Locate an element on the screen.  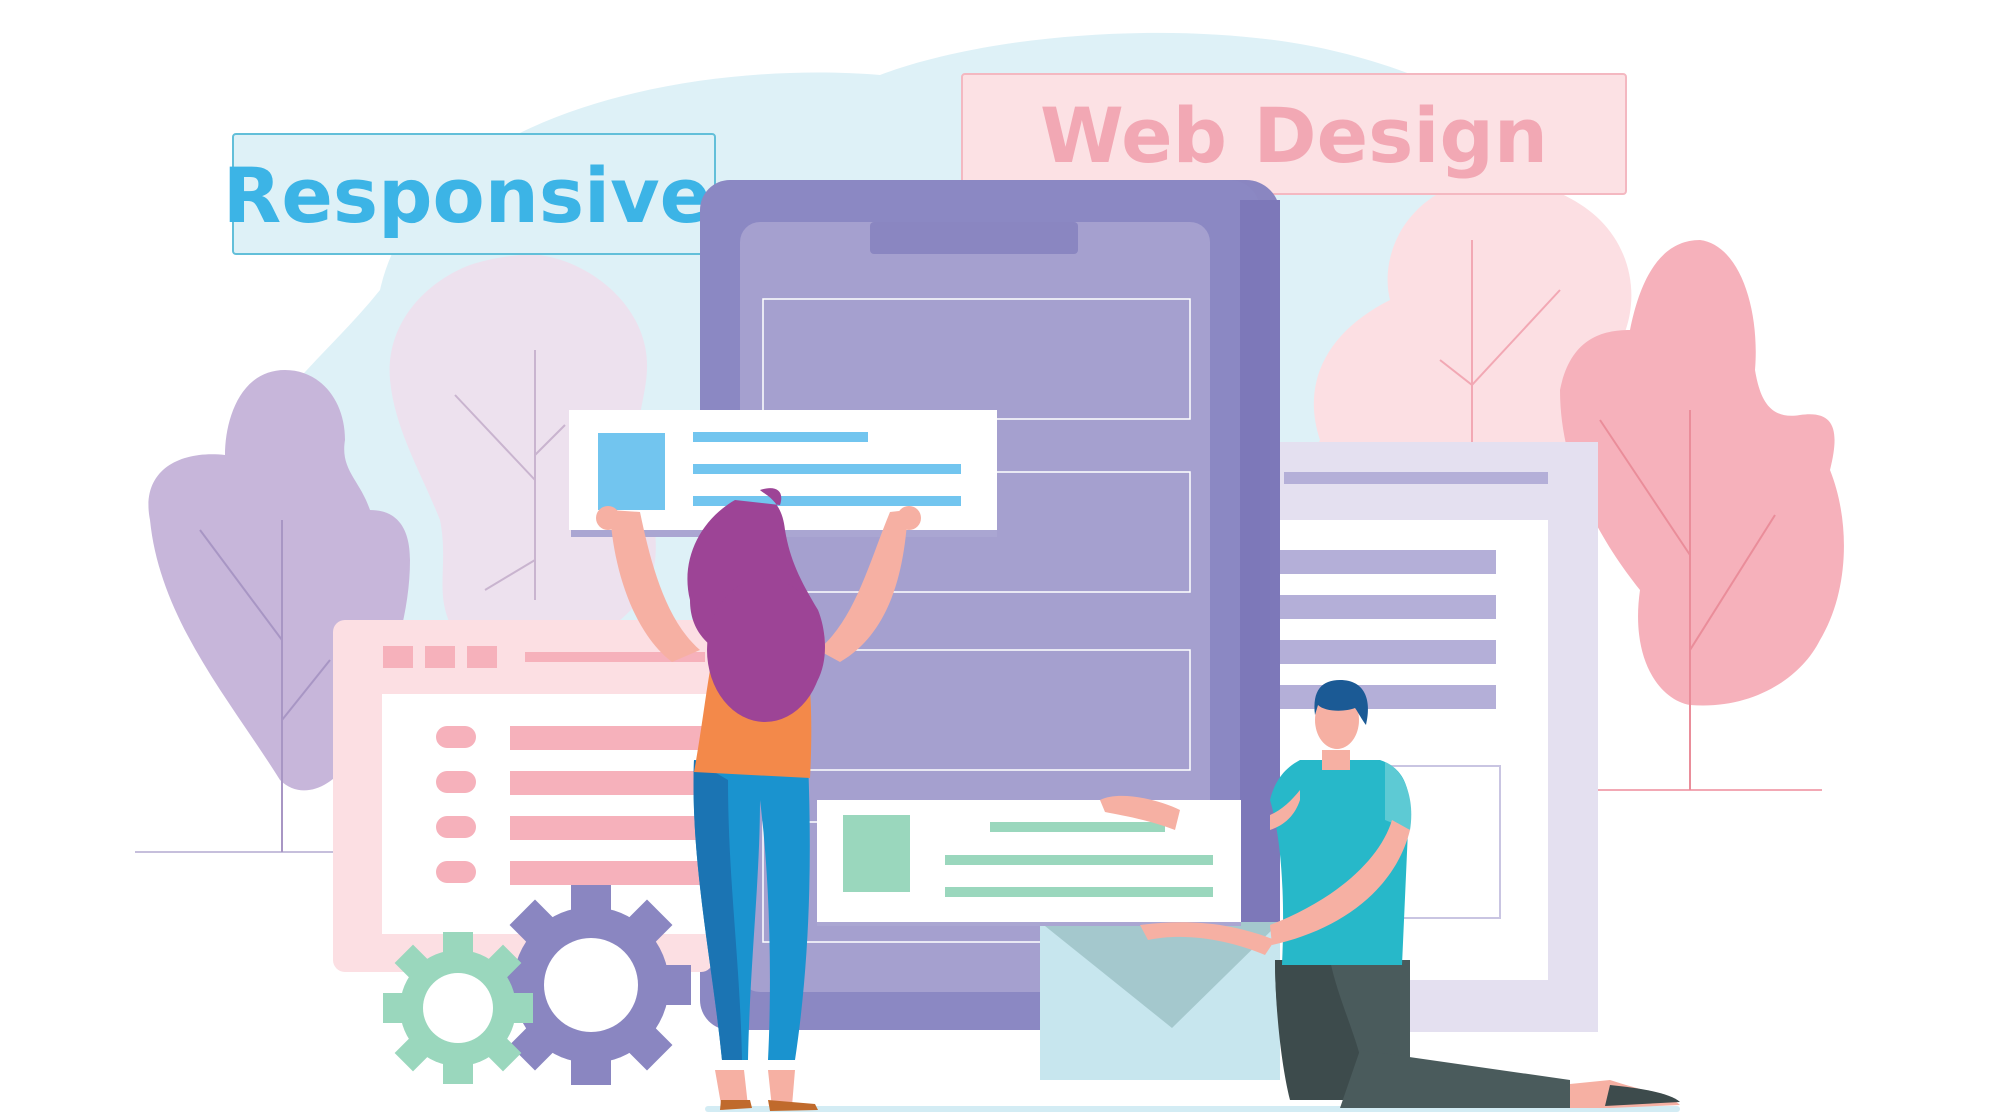
responsive-label-text: Responsive is located at coordinates (467, 195).